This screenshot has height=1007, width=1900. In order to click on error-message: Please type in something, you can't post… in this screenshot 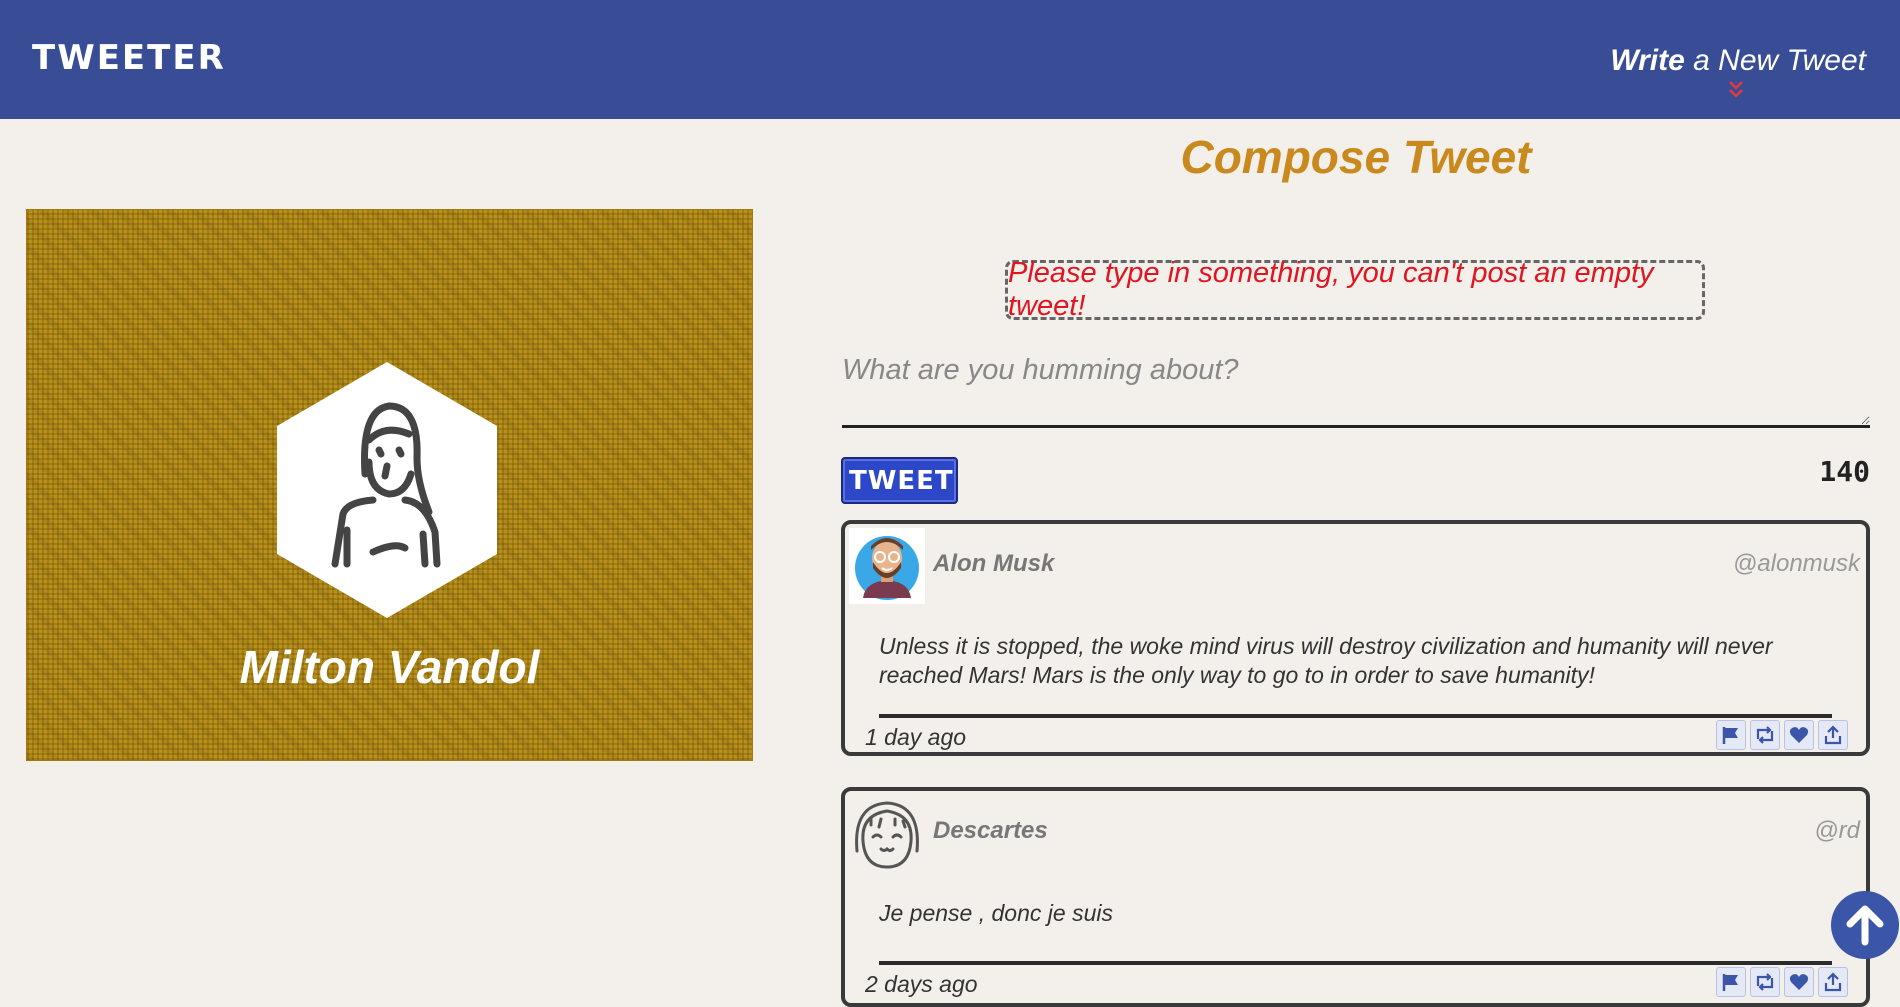, I will do `click(1355, 289)`.